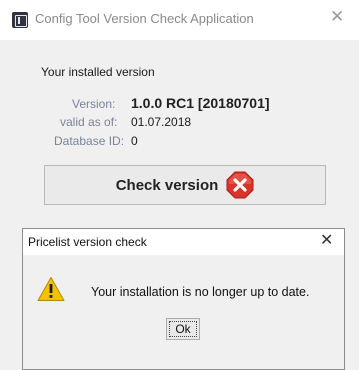 The image size is (359, 370). What do you see at coordinates (89, 141) in the screenshot?
I see `database-id-label: Database ID:` at bounding box center [89, 141].